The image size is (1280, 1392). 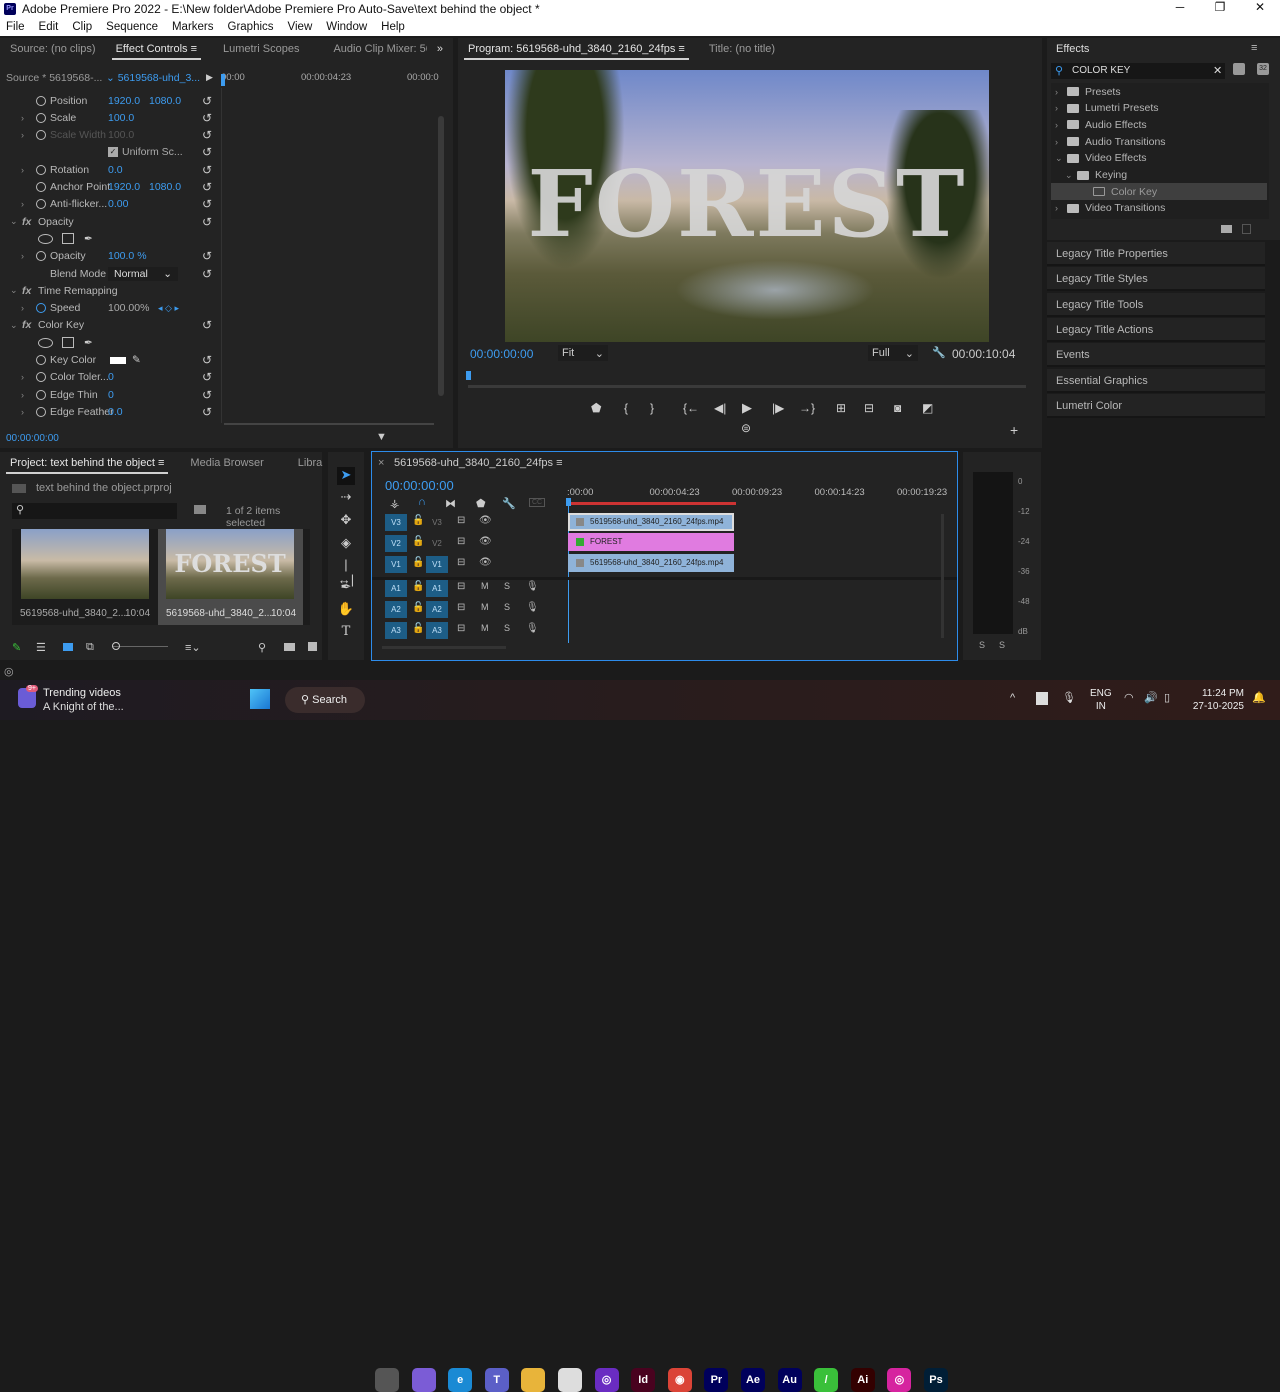 I want to click on slider-handle, so click(x=116, y=646).